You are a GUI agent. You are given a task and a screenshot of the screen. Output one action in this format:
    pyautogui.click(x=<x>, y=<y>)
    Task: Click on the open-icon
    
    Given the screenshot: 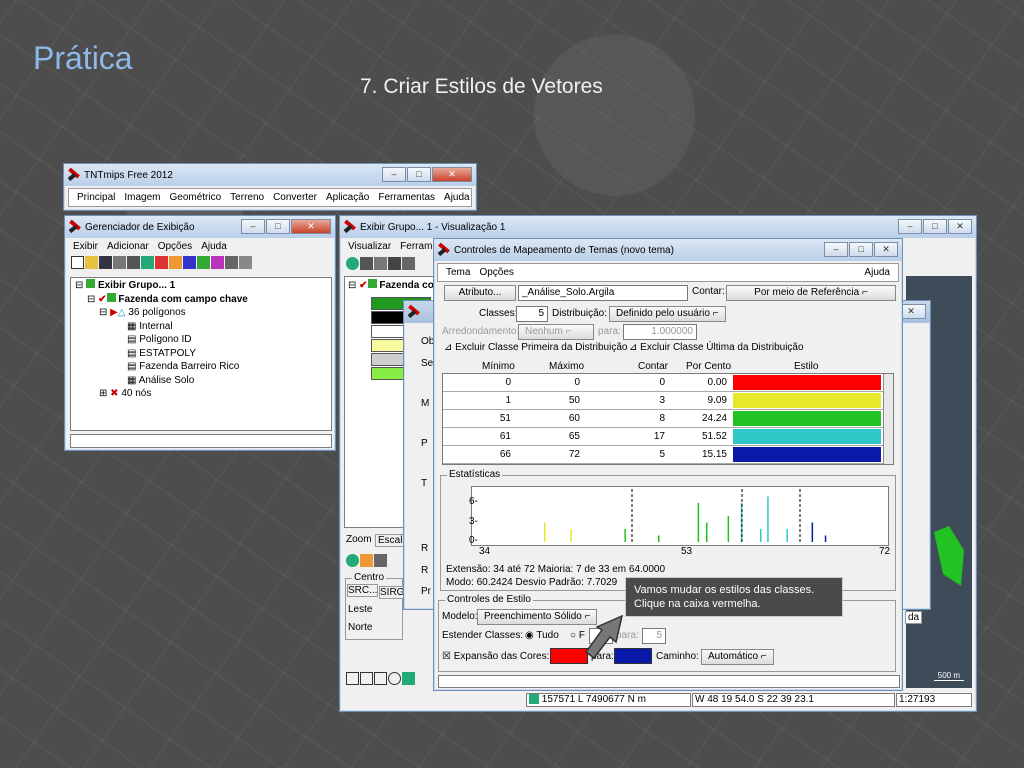 What is the action you would take?
    pyautogui.click(x=91, y=262)
    